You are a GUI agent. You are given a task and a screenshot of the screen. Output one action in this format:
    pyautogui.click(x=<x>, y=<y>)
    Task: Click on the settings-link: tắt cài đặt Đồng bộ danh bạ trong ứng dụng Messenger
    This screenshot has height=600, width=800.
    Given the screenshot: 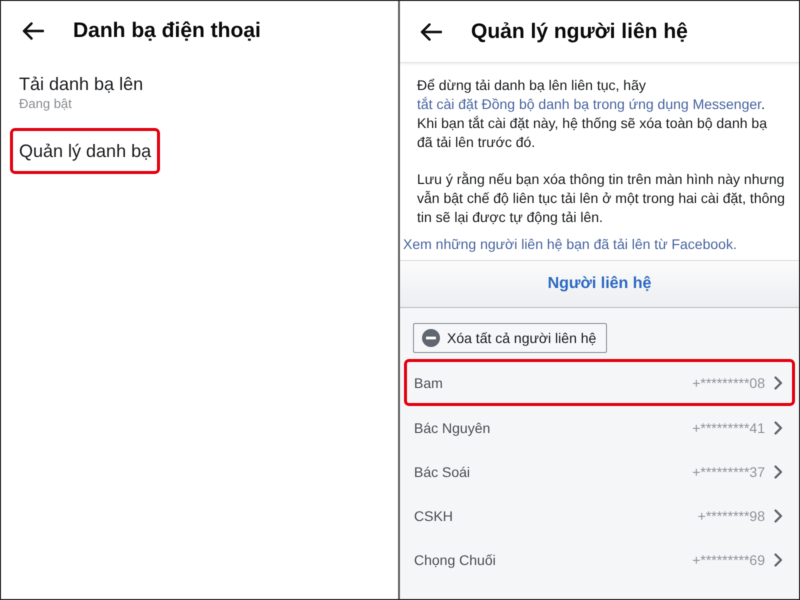 What is the action you would take?
    pyautogui.click(x=589, y=104)
    